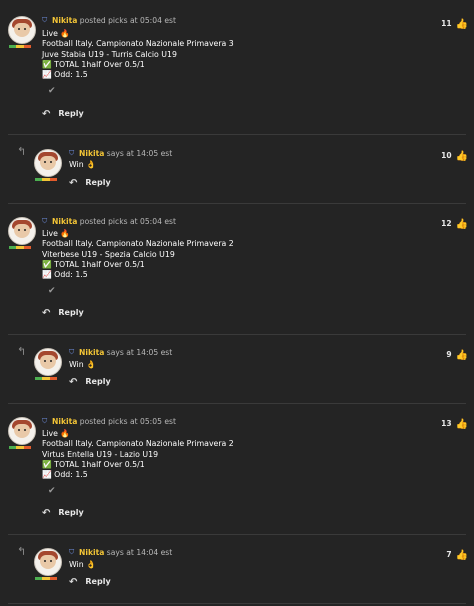  I want to click on like-counter: 13 👍, so click(454, 424).